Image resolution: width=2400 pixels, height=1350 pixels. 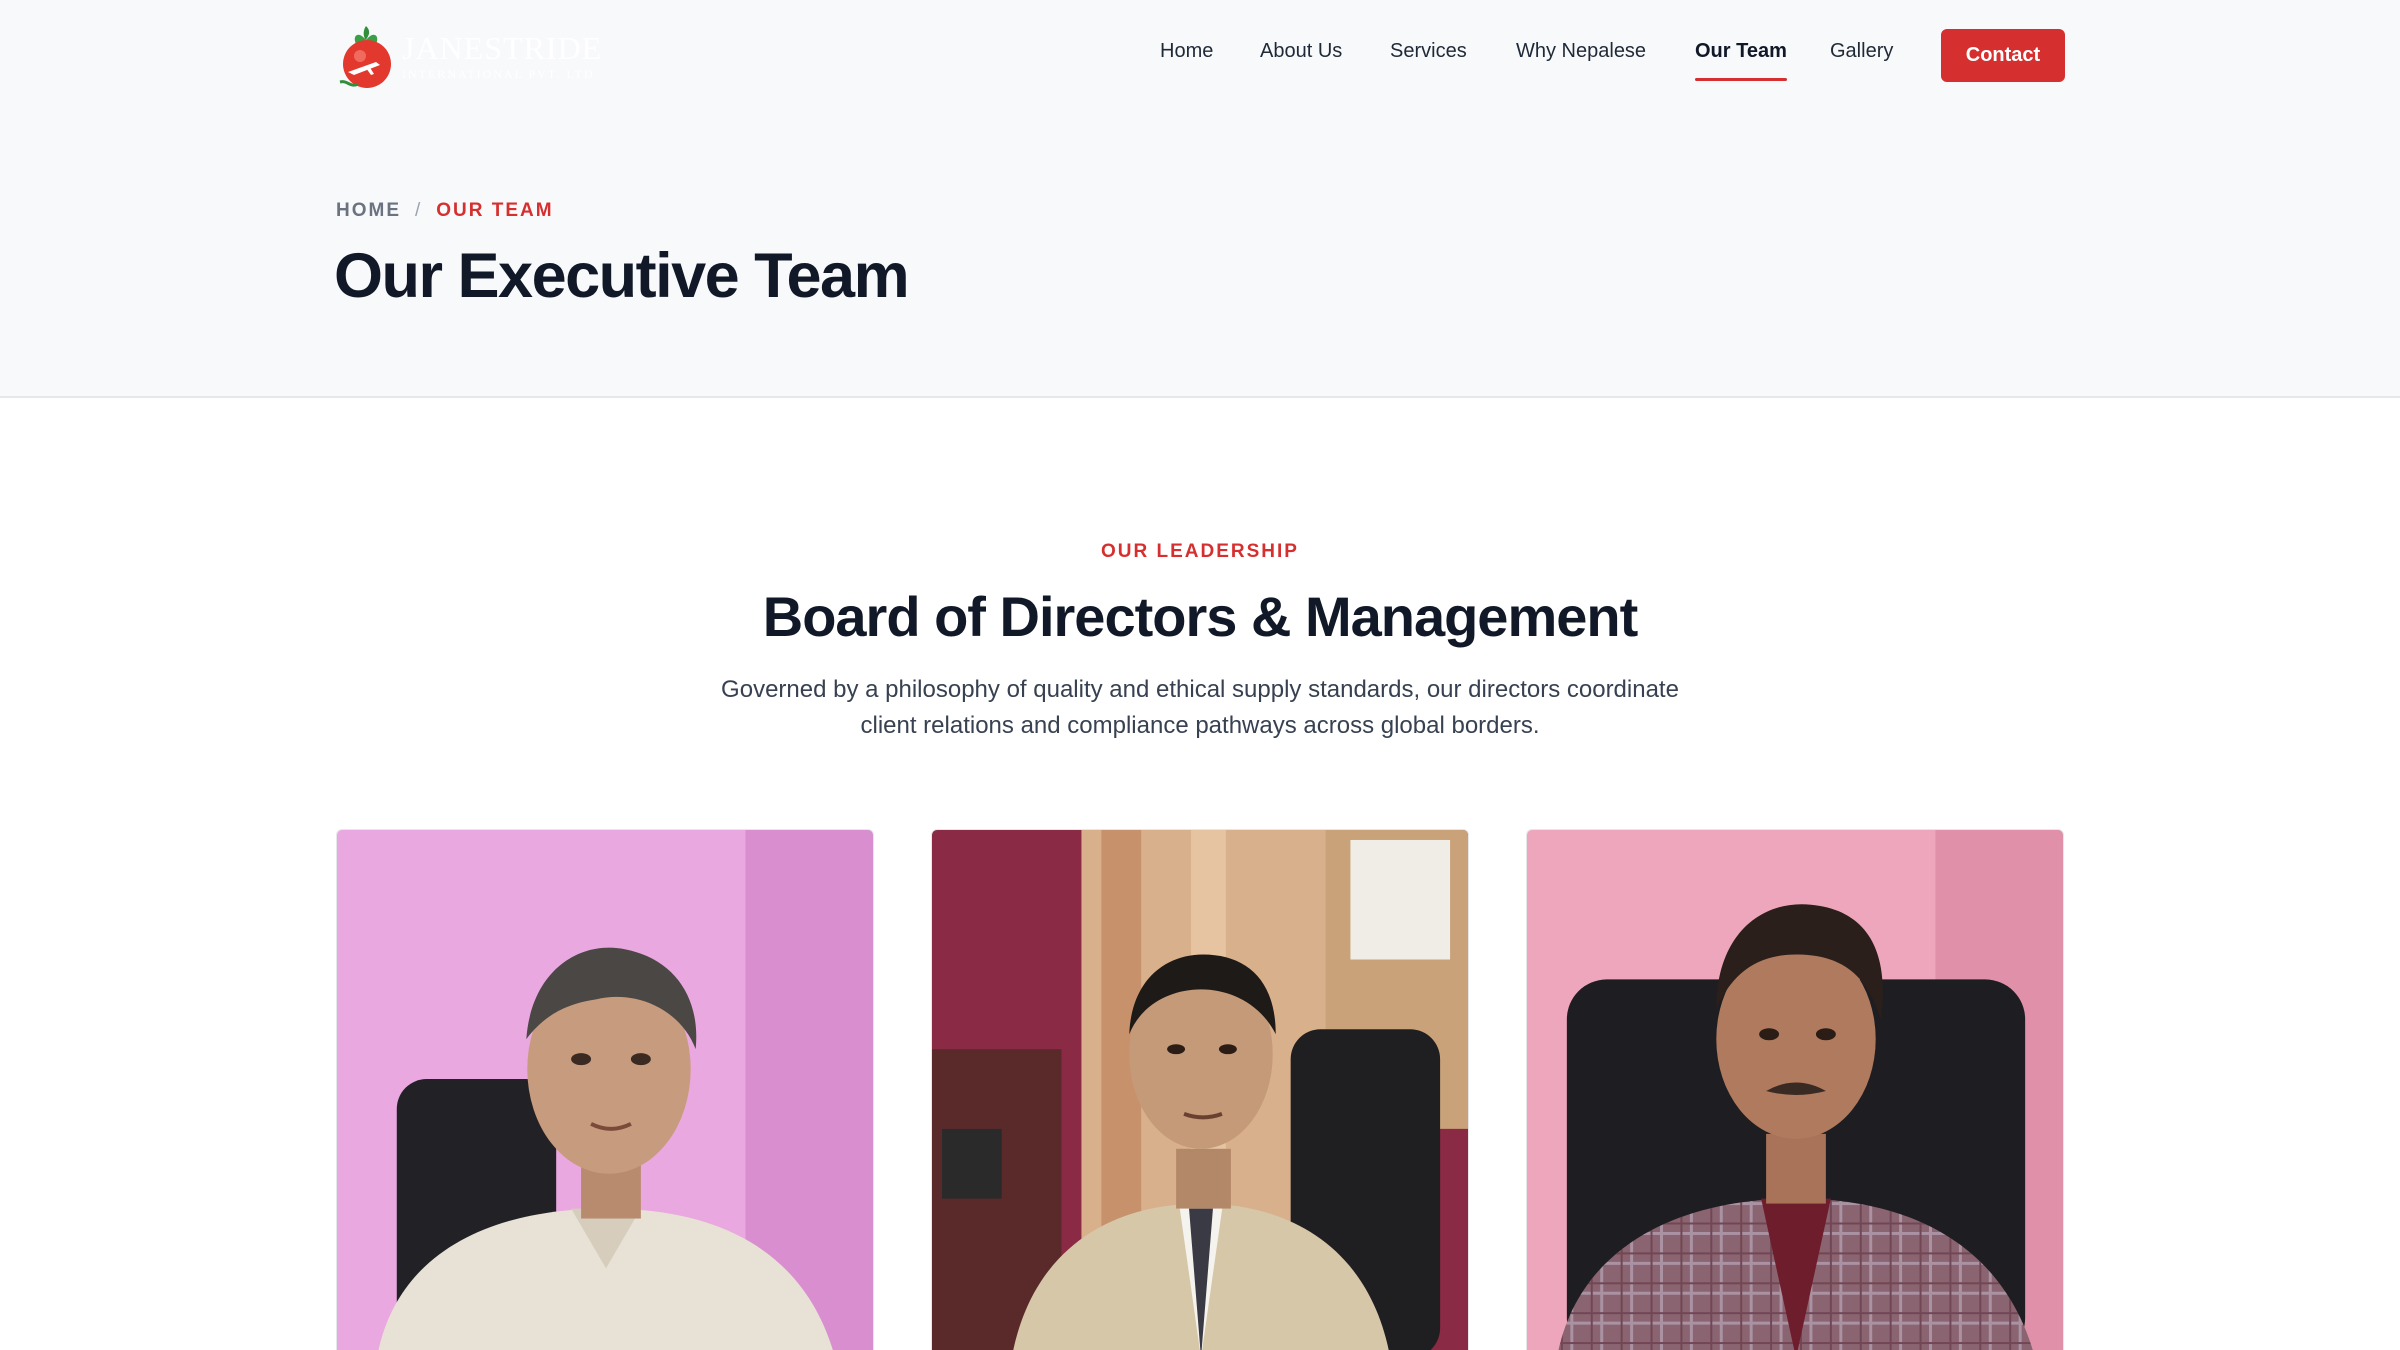 I want to click on breadcrumb: HOME / OUR TEAM, so click(x=445, y=211).